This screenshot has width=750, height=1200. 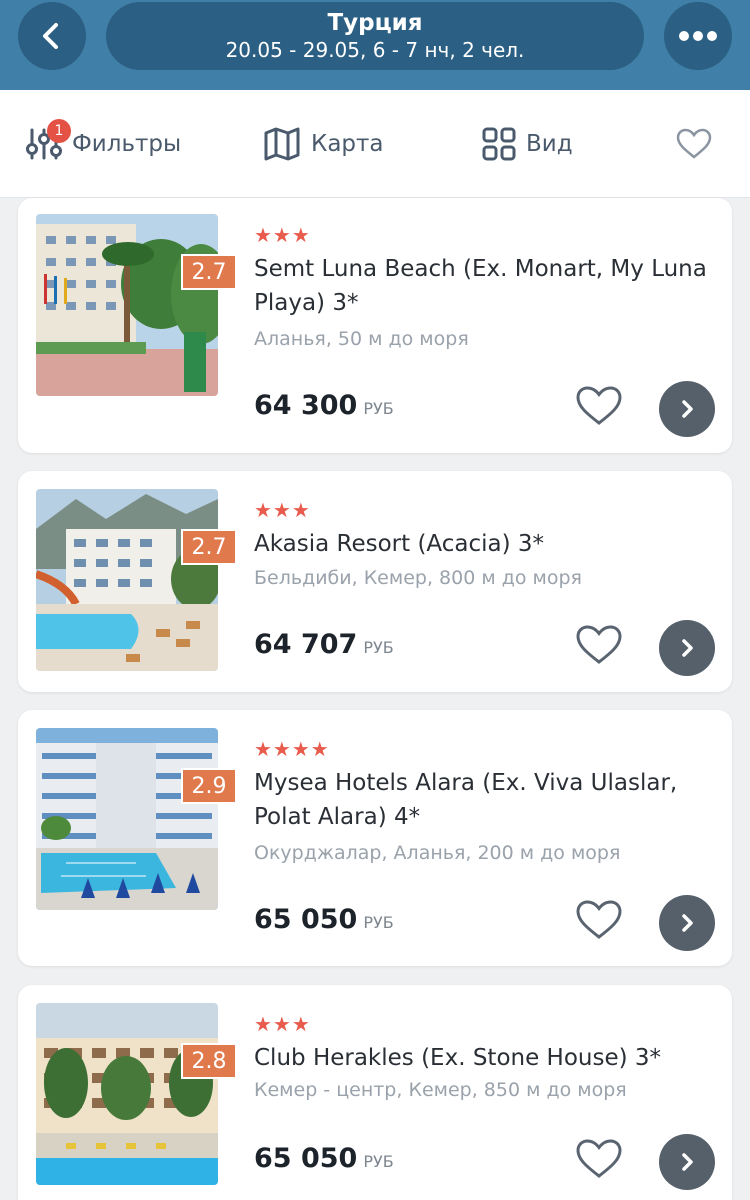 I want to click on hotel-stars: ★★★★, so click(x=292, y=749).